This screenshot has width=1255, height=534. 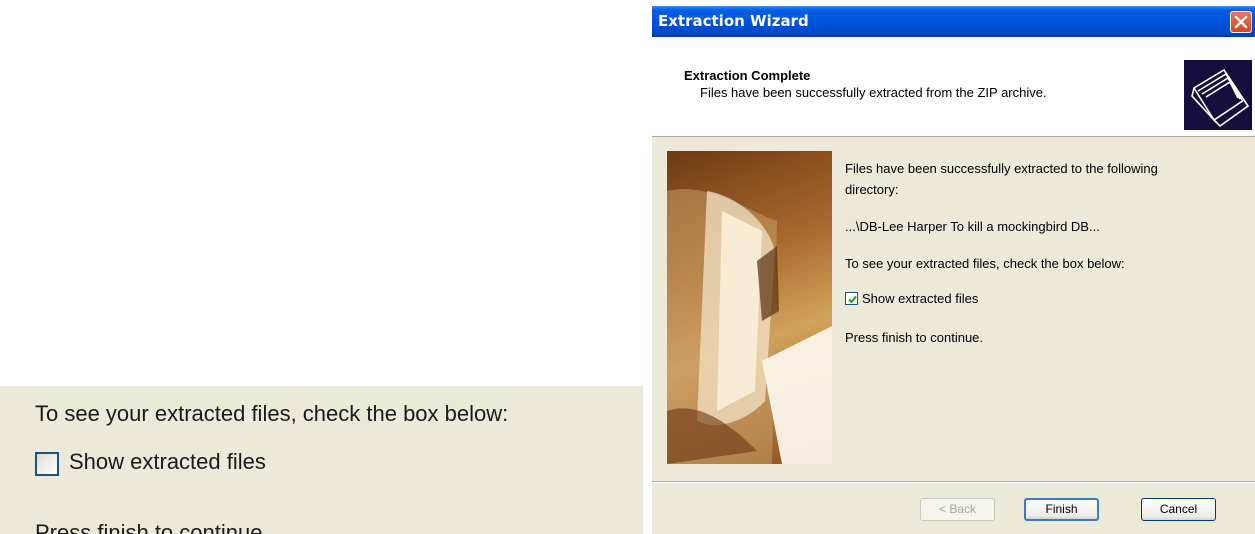 What do you see at coordinates (167, 462) in the screenshot?
I see `zoom-show-files-label: Show extracted files` at bounding box center [167, 462].